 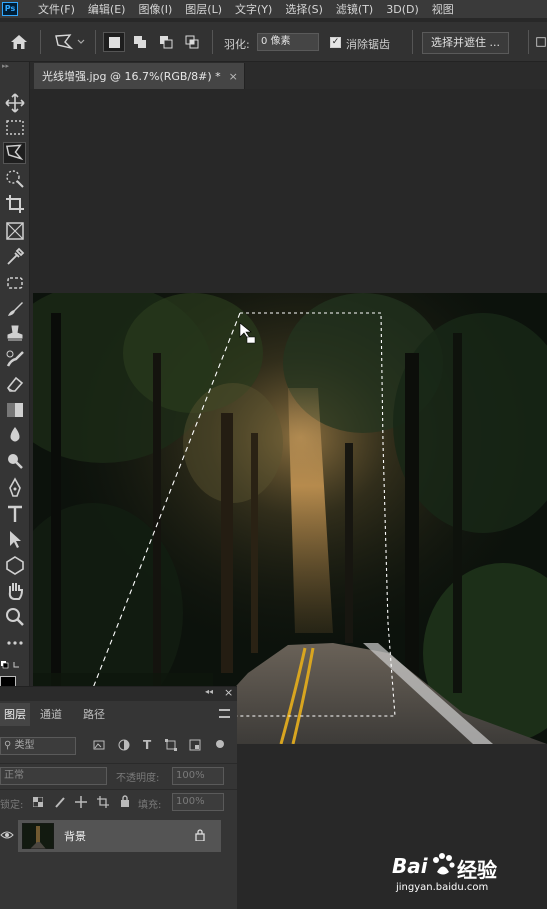 I want to click on intersect-selection-icon, so click(x=192, y=42).